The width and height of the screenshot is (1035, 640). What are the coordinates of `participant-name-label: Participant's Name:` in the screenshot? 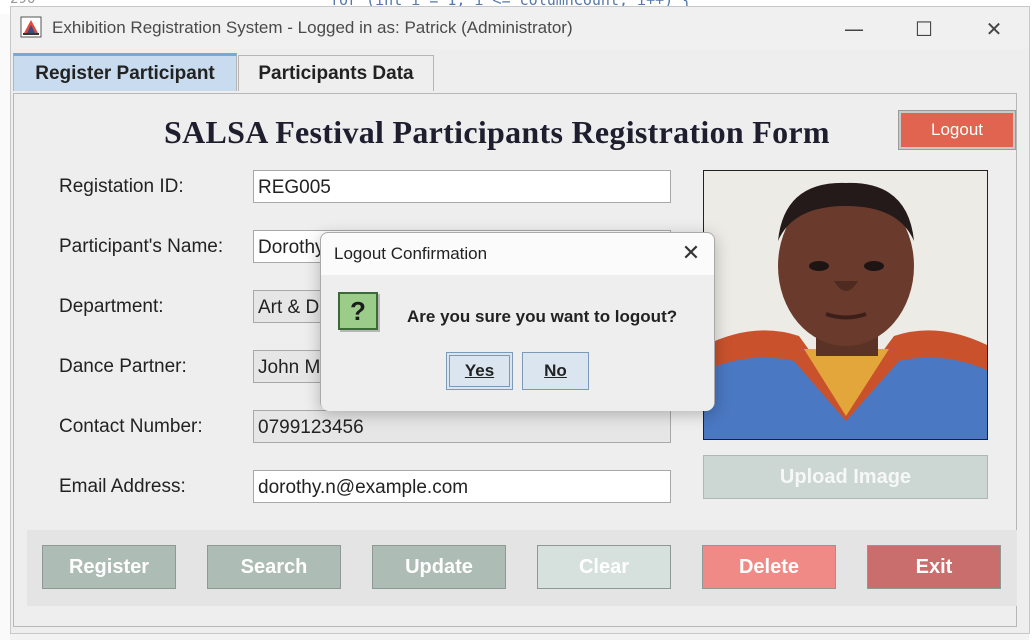 It's located at (141, 246).